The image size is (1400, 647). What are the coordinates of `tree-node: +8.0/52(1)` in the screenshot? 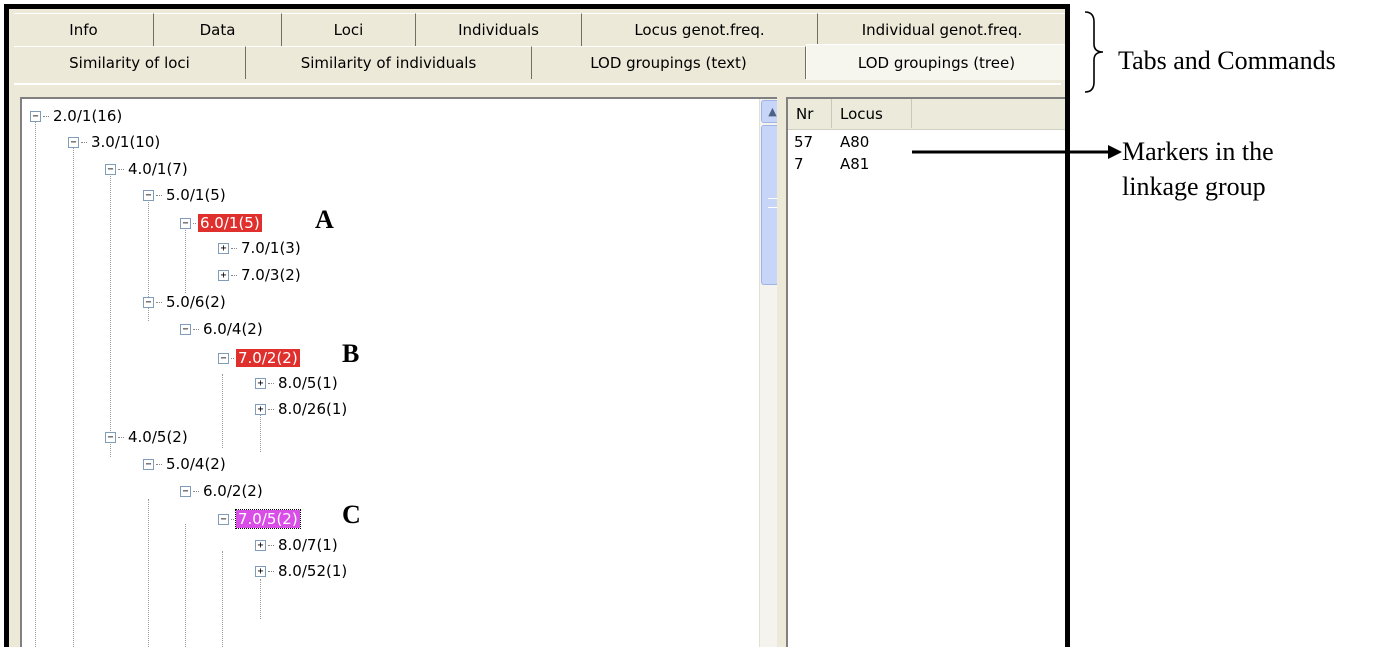 It's located at (302, 571).